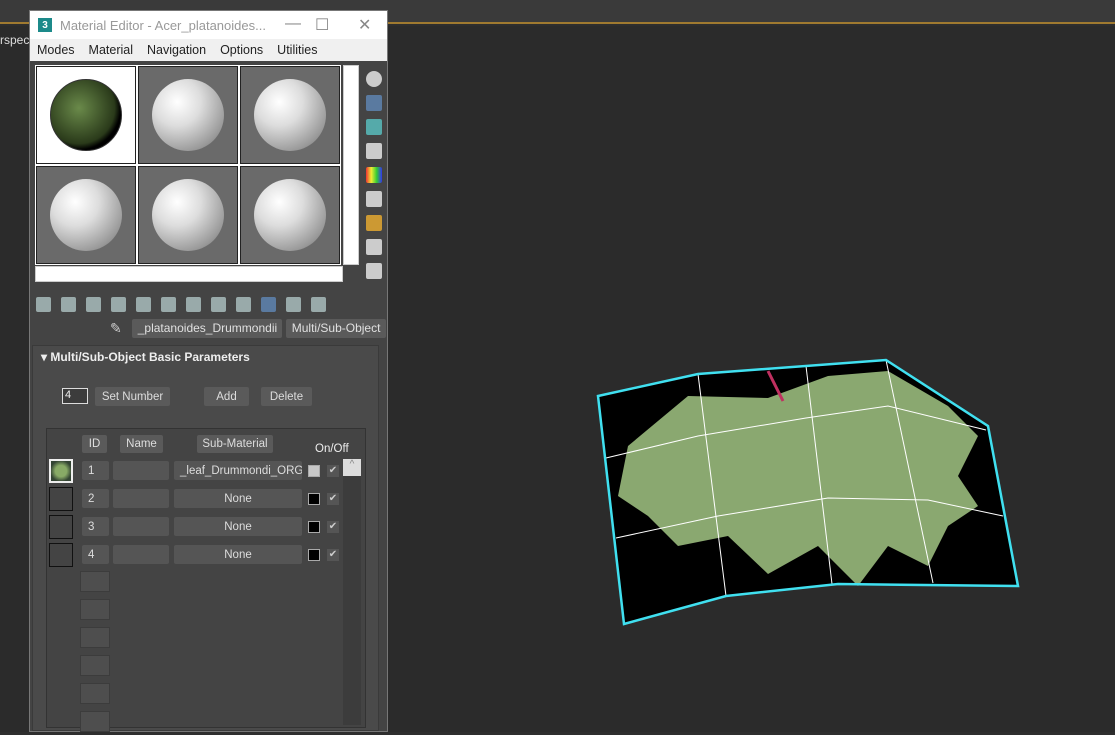 The image size is (1115, 735). Describe the element at coordinates (243, 304) in the screenshot. I see `show-shaded-icon` at that location.